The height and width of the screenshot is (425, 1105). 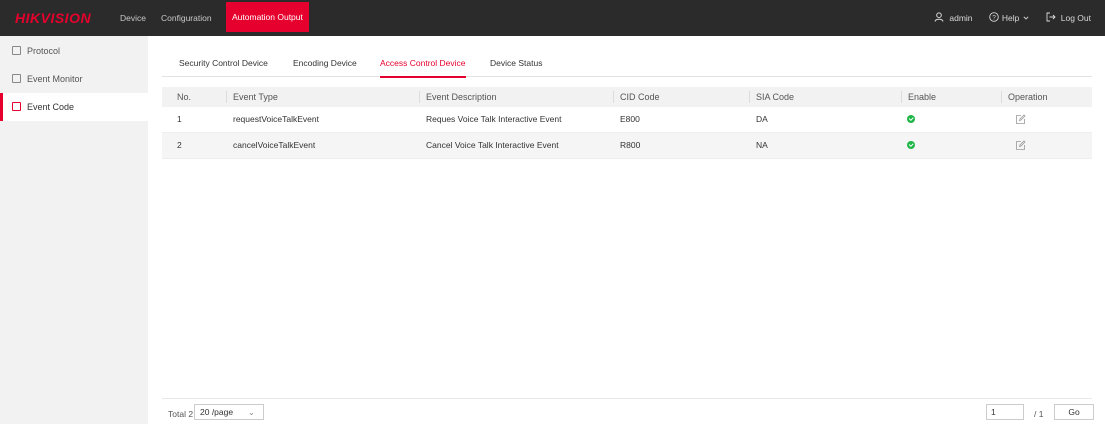 I want to click on sidebar-item-label: Event Code, so click(x=51, y=107).